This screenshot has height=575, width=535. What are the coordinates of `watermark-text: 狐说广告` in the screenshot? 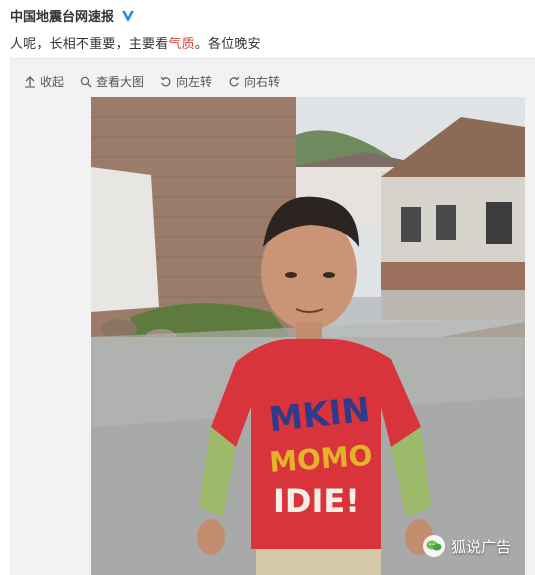 It's located at (480, 546).